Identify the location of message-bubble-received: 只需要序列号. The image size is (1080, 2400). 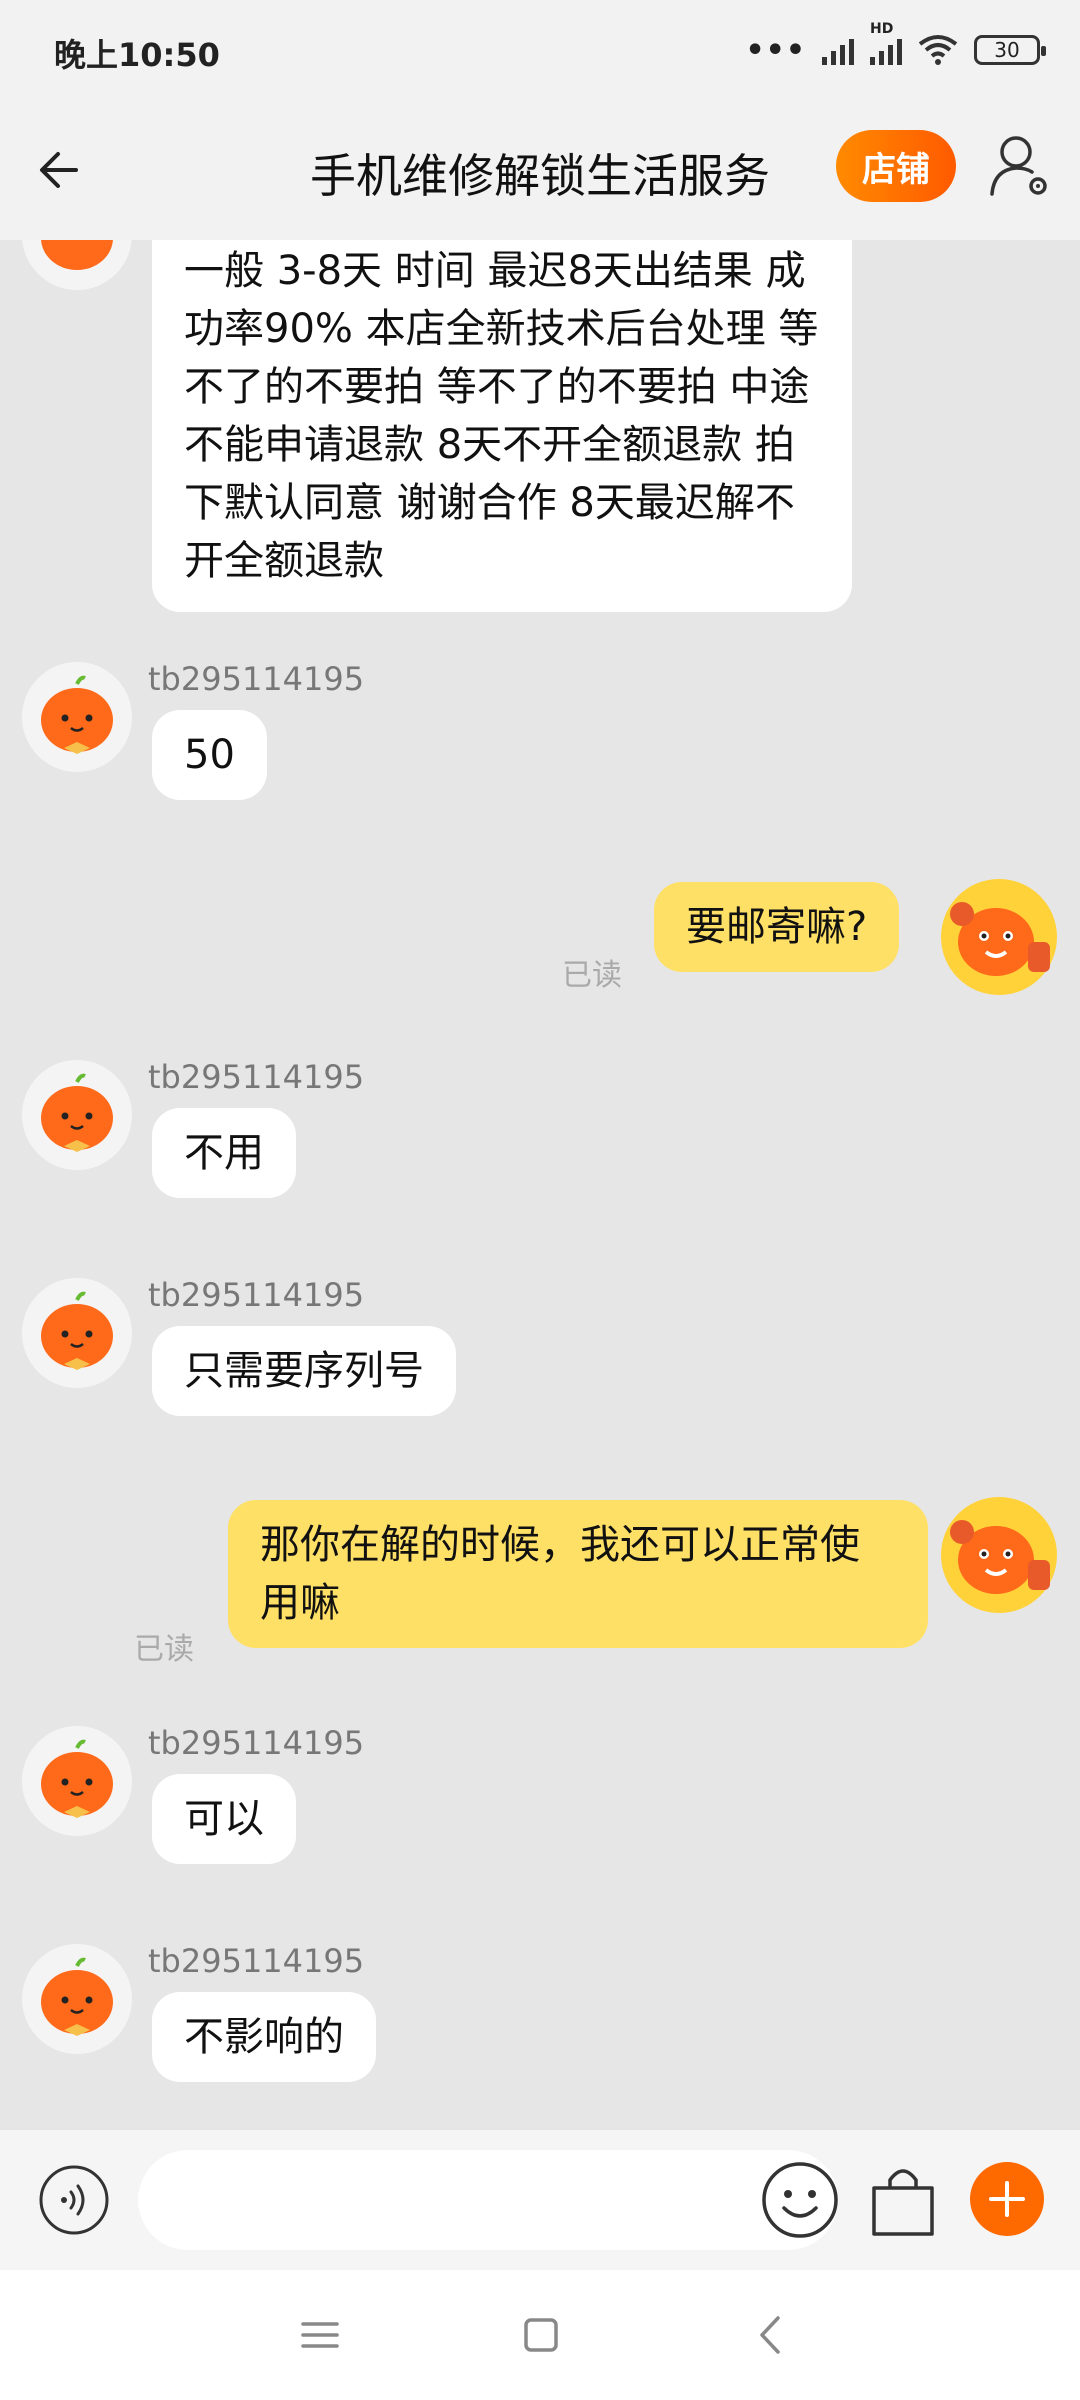
(304, 1371).